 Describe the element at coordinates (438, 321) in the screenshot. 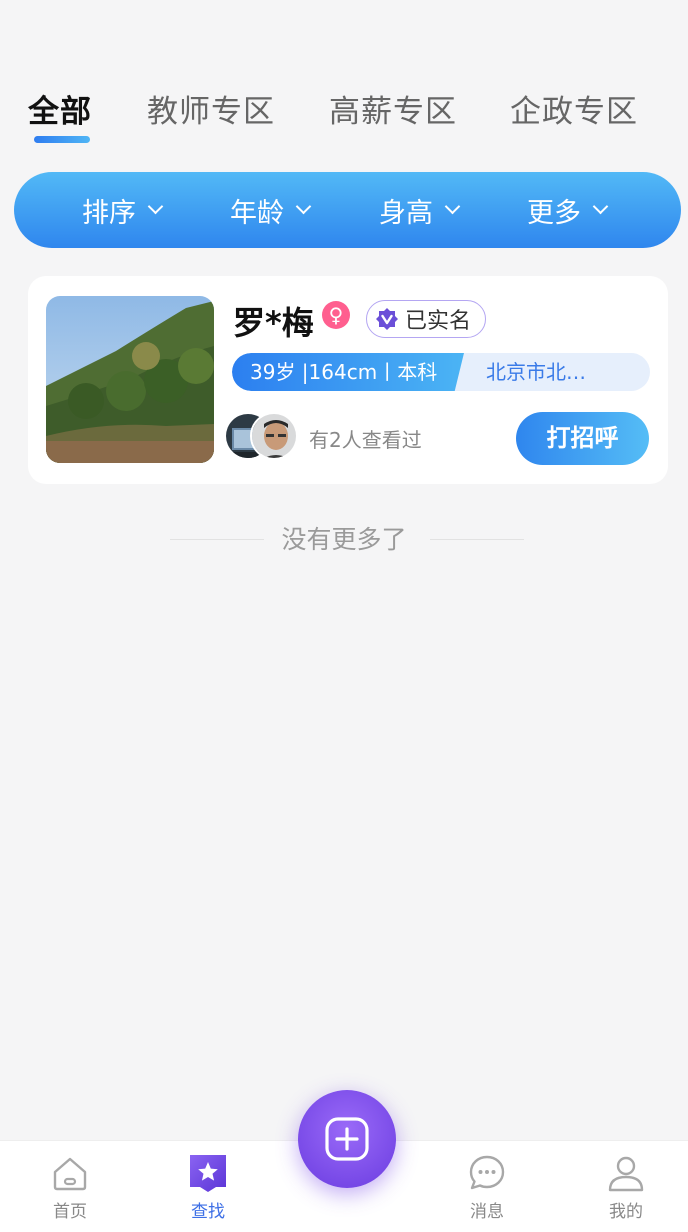

I see `verified-label: 已实名` at that location.